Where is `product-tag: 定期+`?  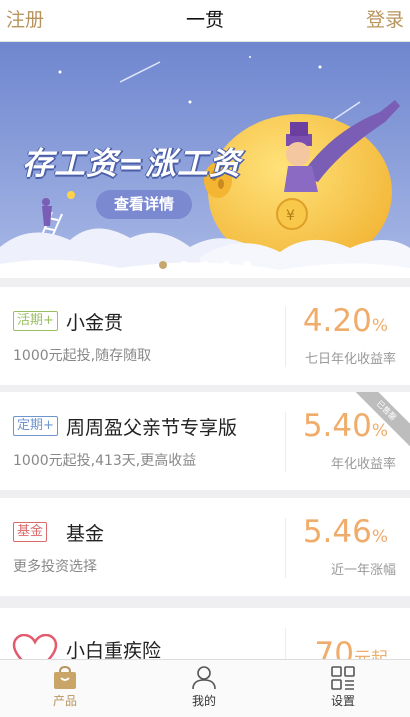 product-tag: 定期+ is located at coordinates (35, 426).